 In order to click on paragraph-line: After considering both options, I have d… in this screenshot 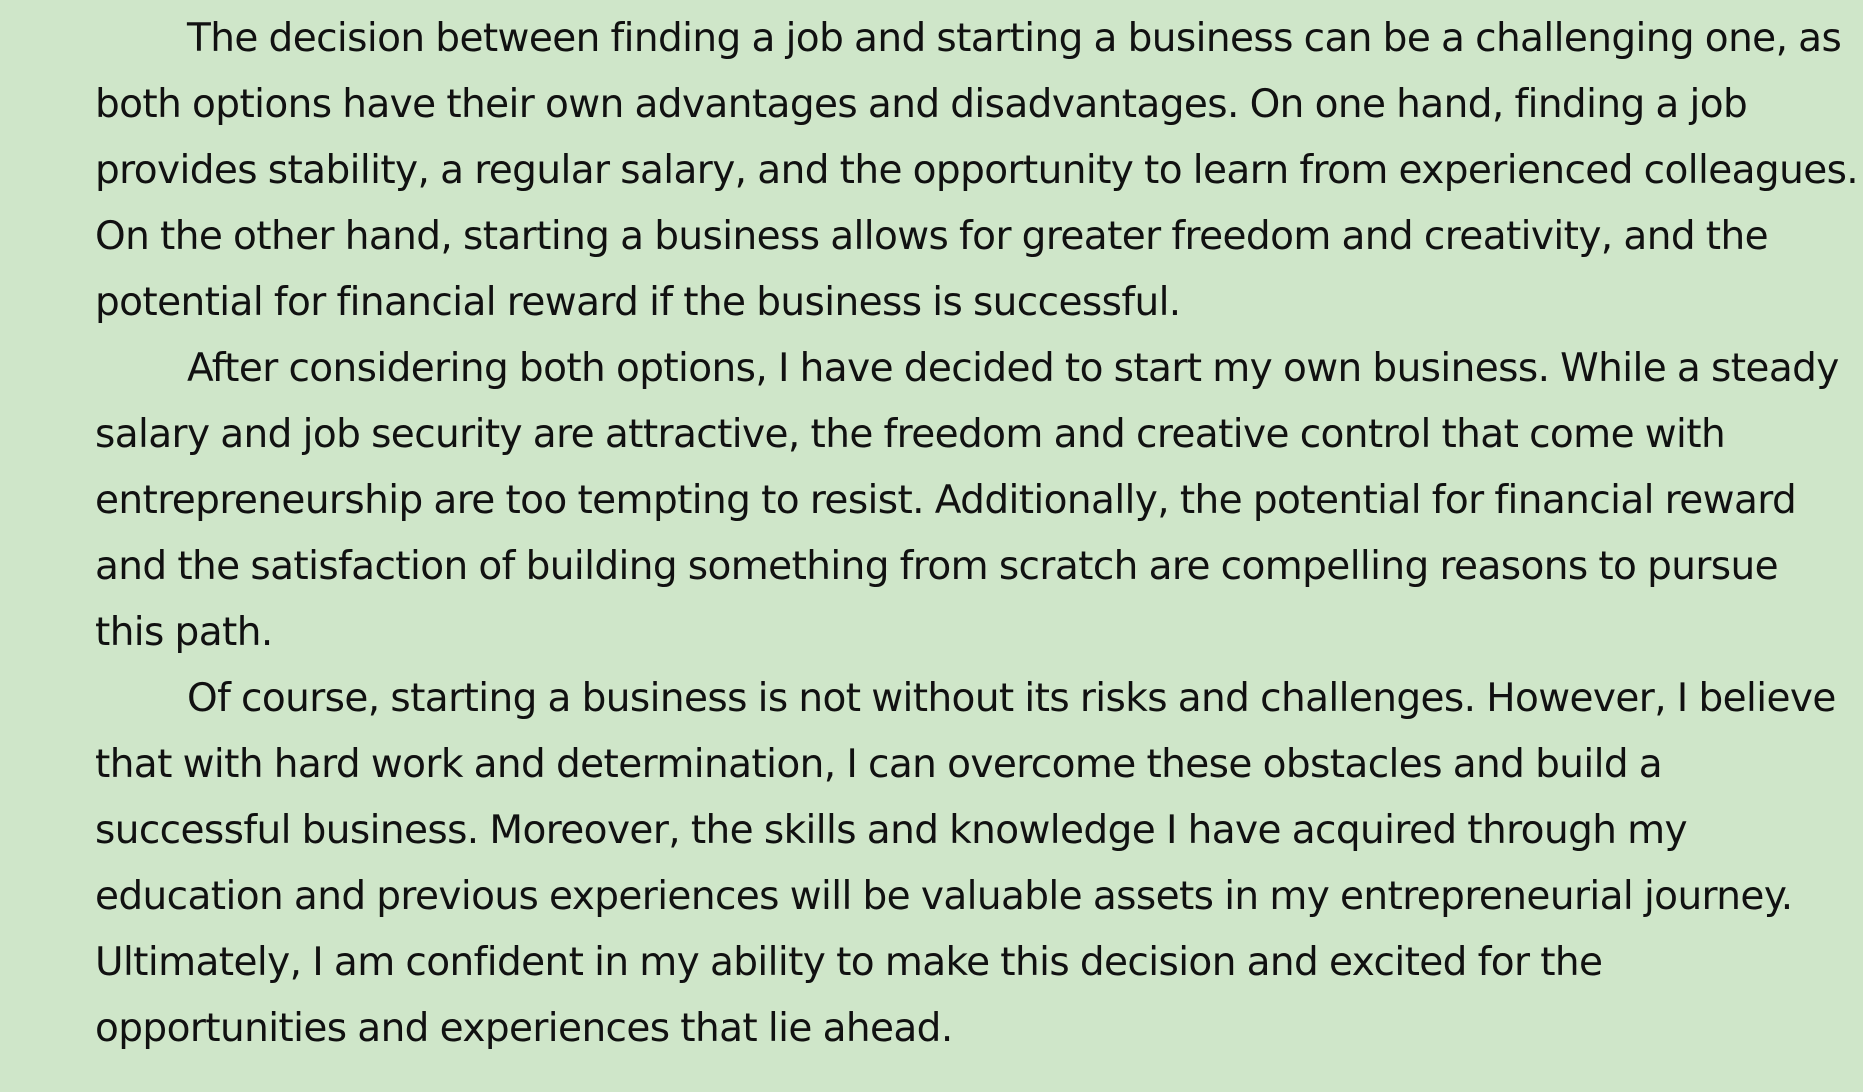, I will do `click(1013, 368)`.